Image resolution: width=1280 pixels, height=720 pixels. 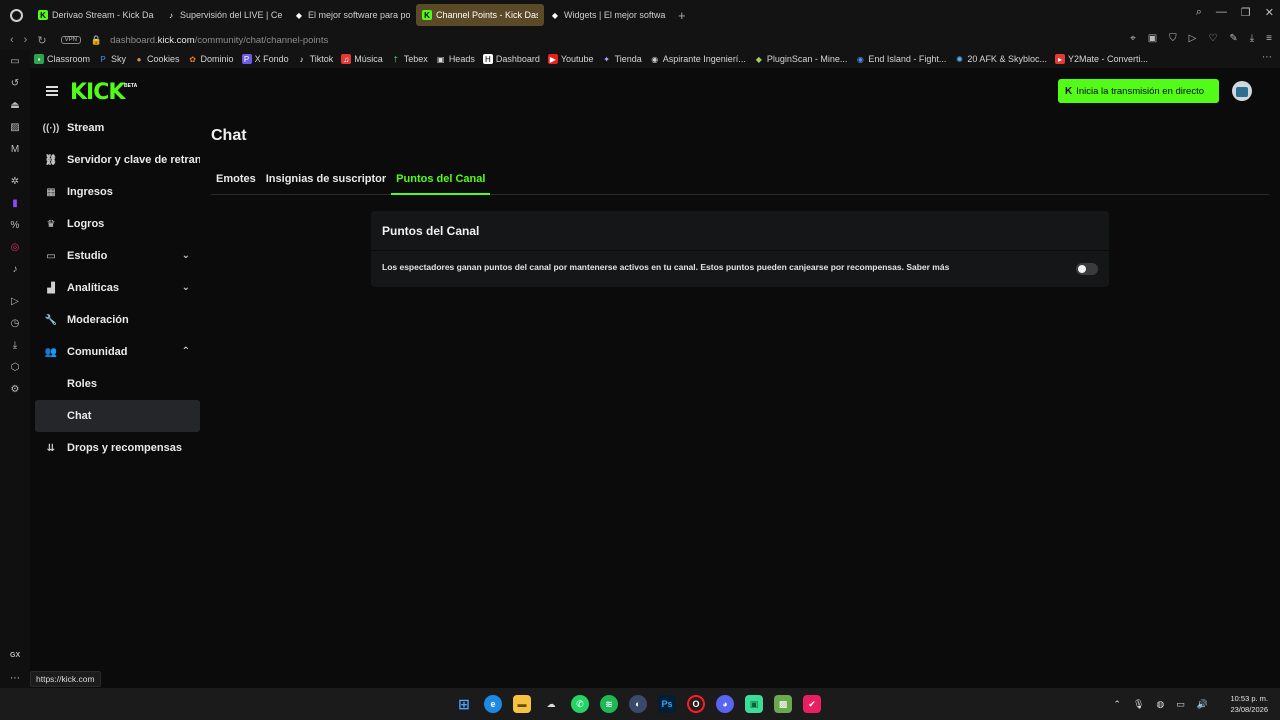 I want to click on m-icon: M, so click(x=15, y=149).